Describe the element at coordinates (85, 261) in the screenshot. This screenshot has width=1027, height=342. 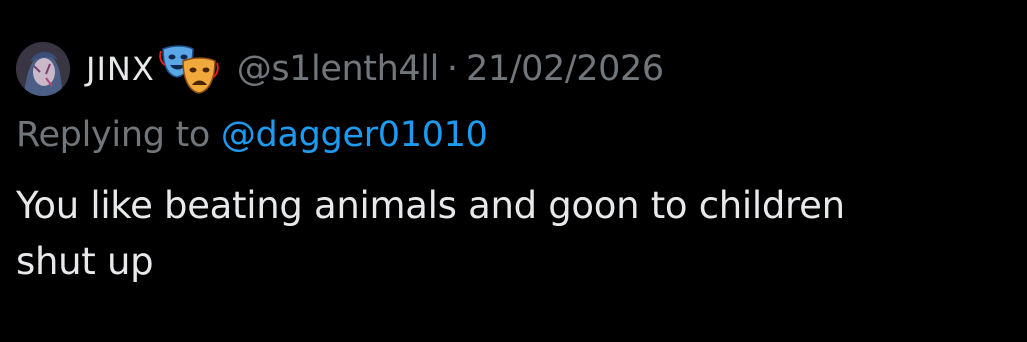
I see `tweet-text-line-2: shut up` at that location.